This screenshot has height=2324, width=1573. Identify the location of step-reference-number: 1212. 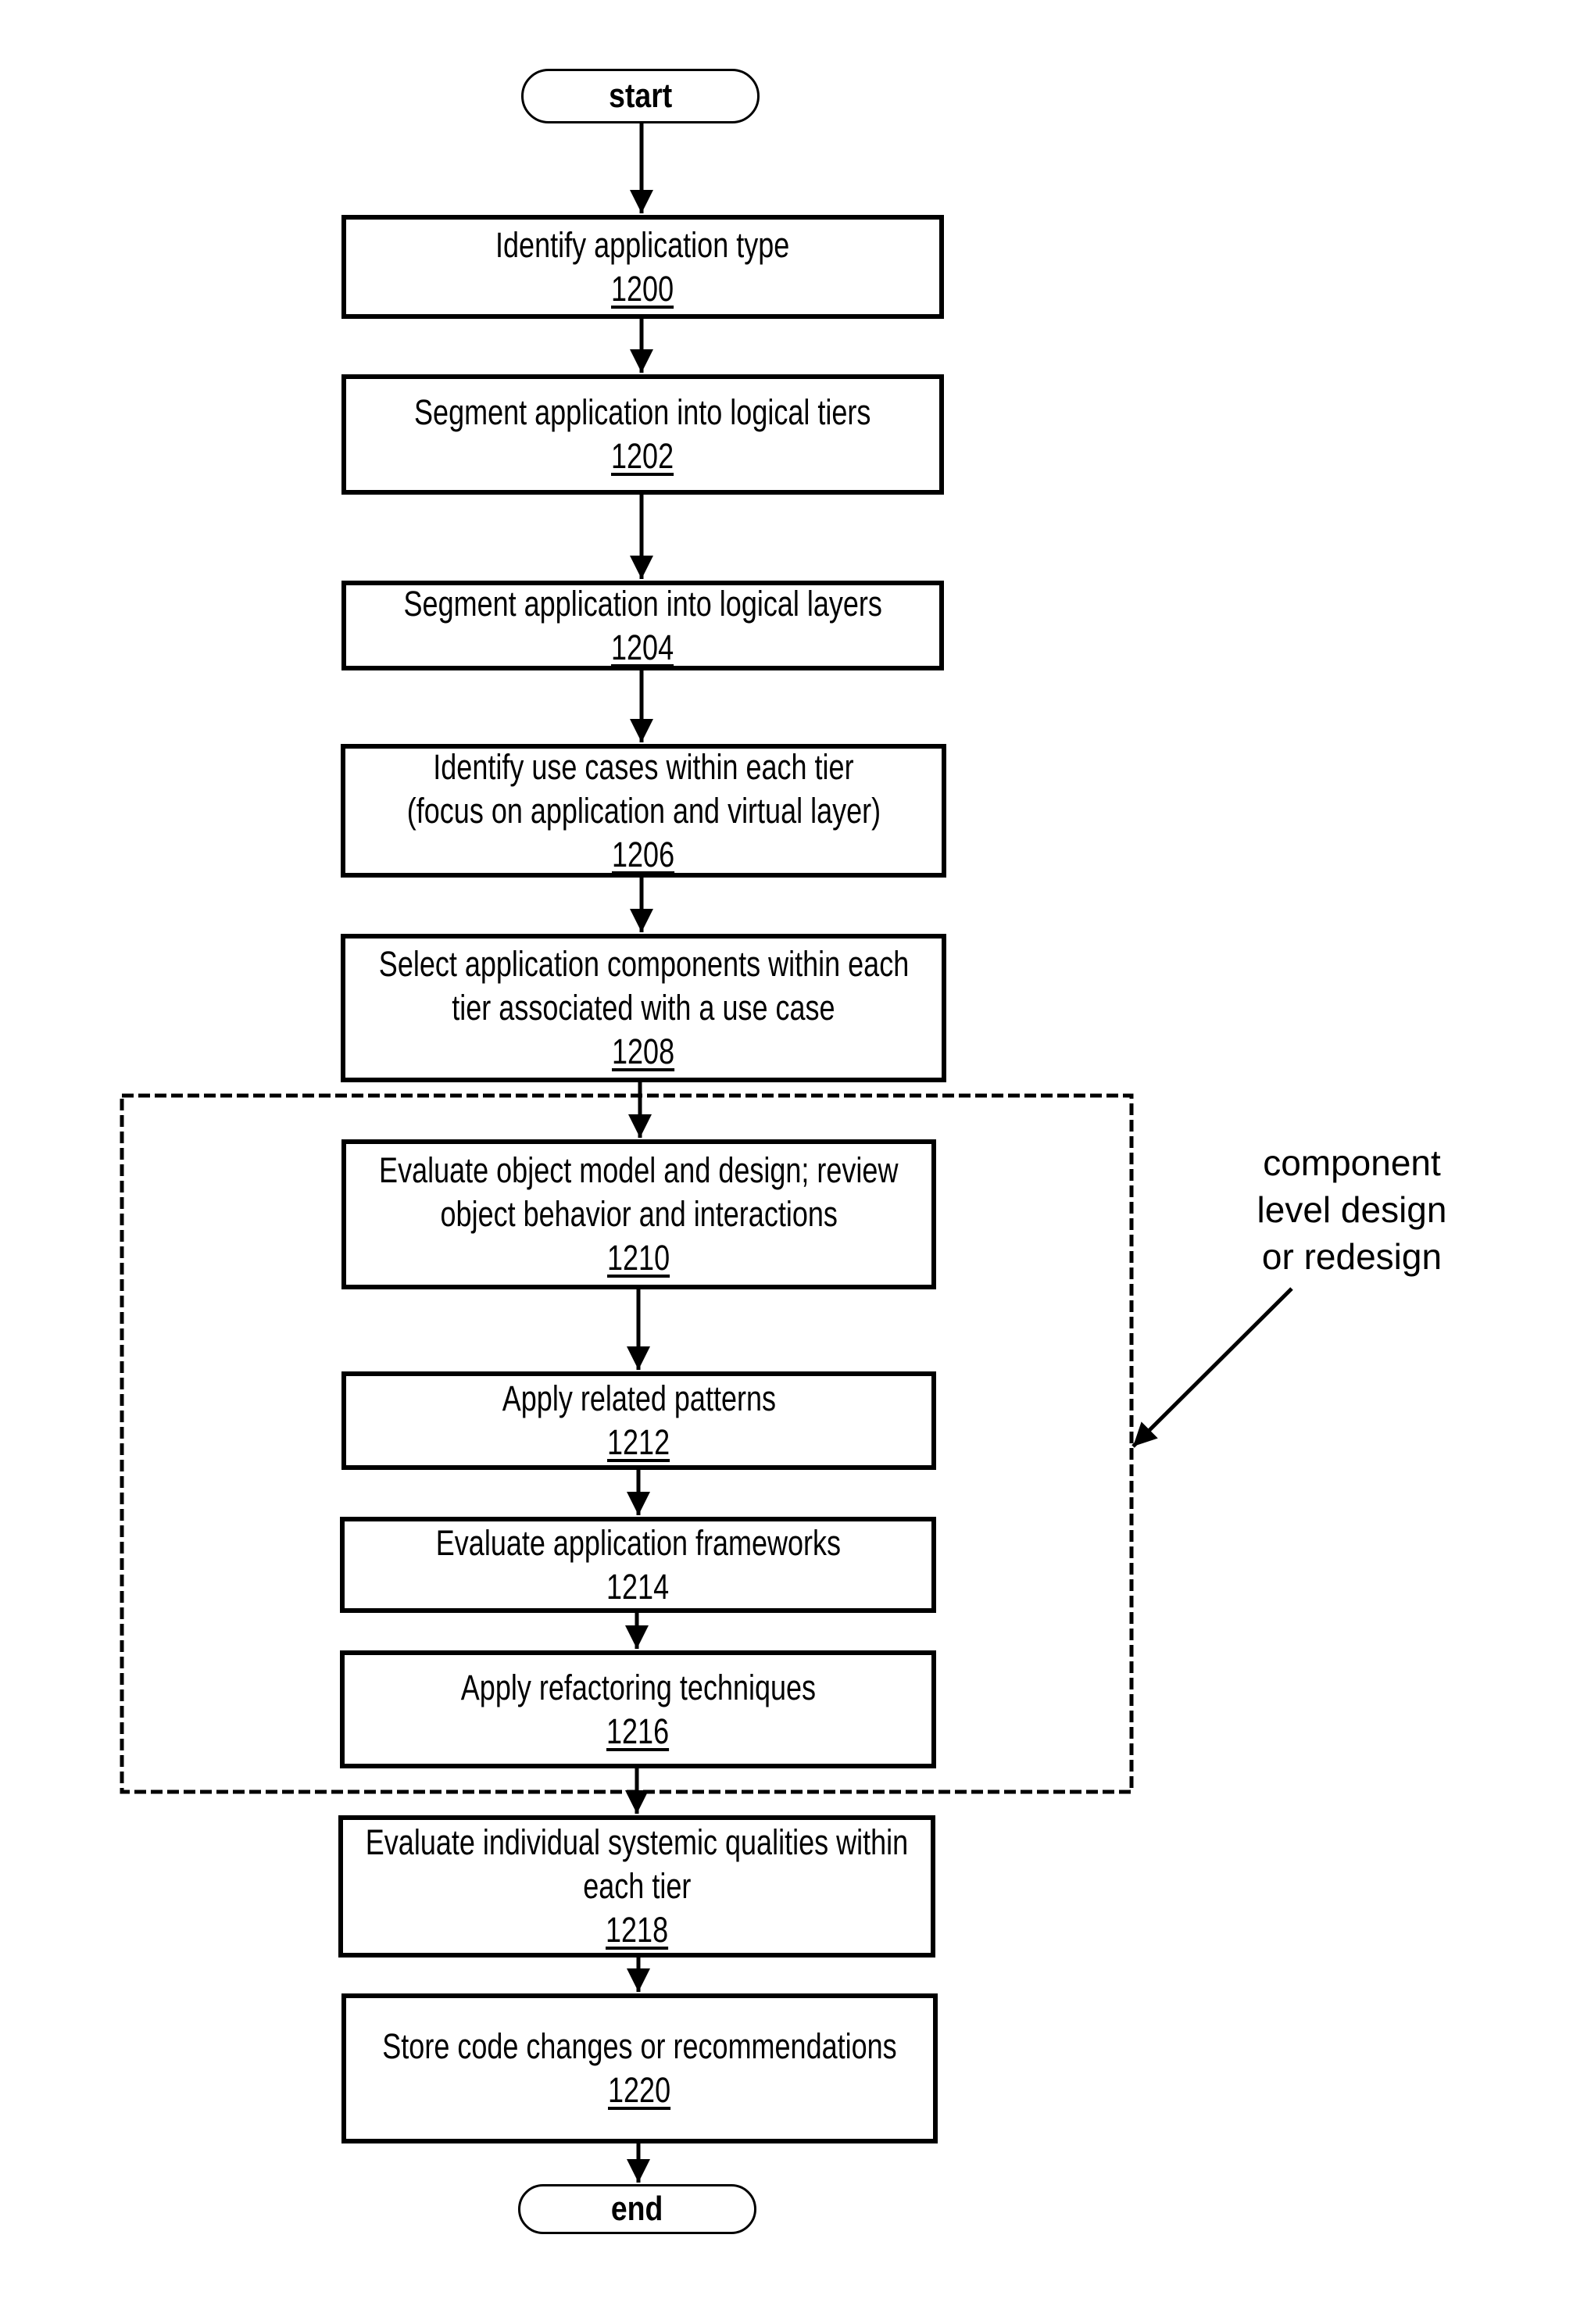
(638, 1442).